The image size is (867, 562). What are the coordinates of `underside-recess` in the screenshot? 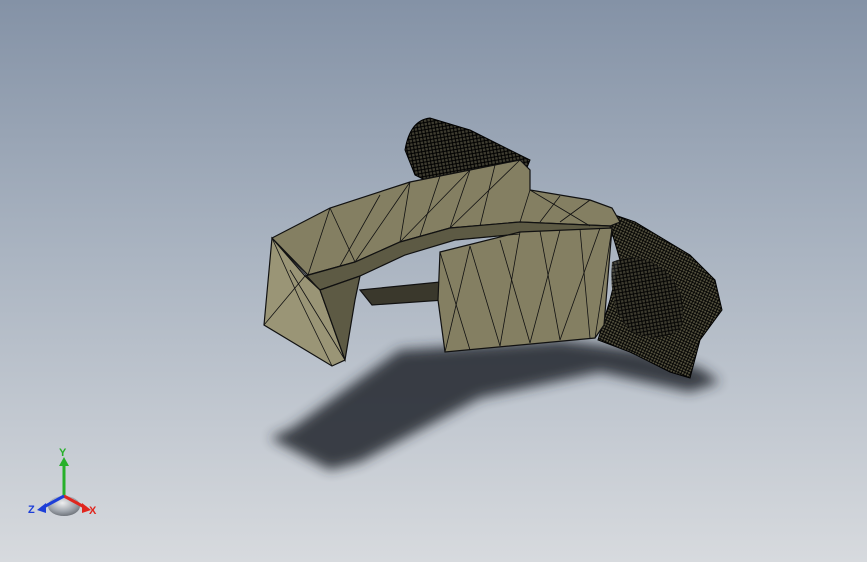 It's located at (402, 293).